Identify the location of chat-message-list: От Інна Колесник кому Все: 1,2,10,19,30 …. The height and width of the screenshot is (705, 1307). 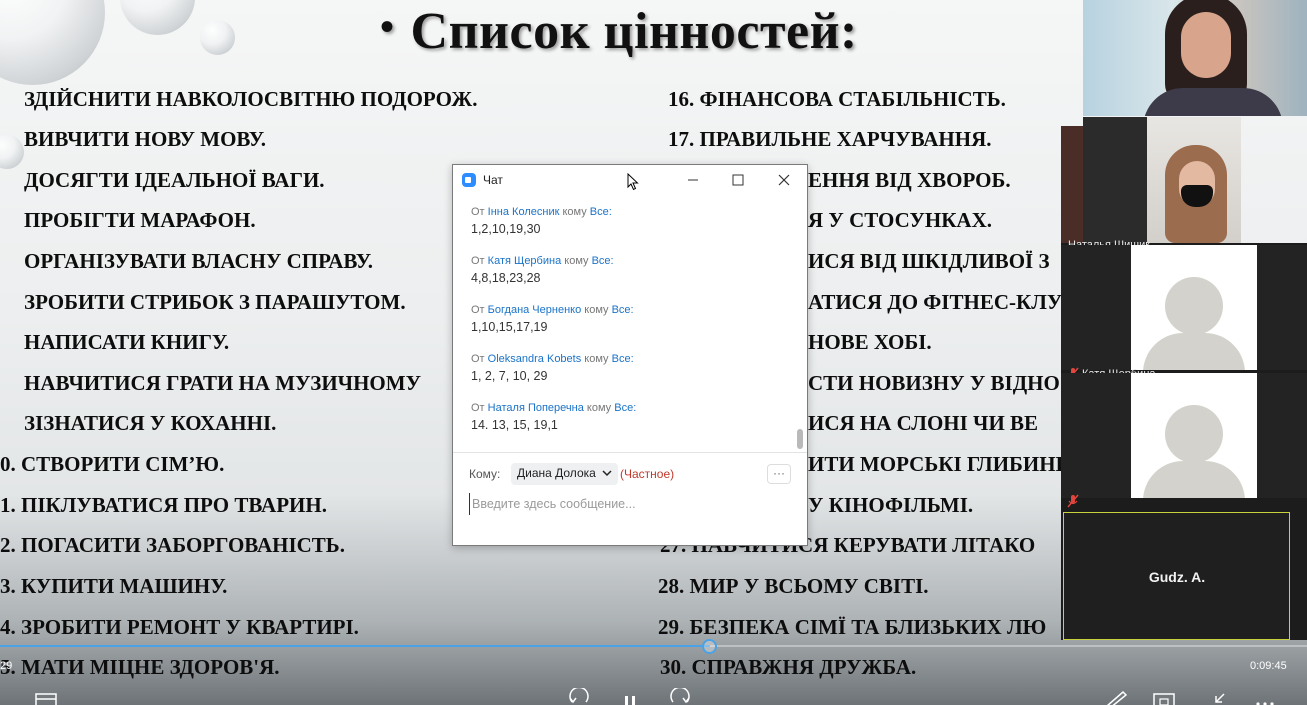
(623, 326).